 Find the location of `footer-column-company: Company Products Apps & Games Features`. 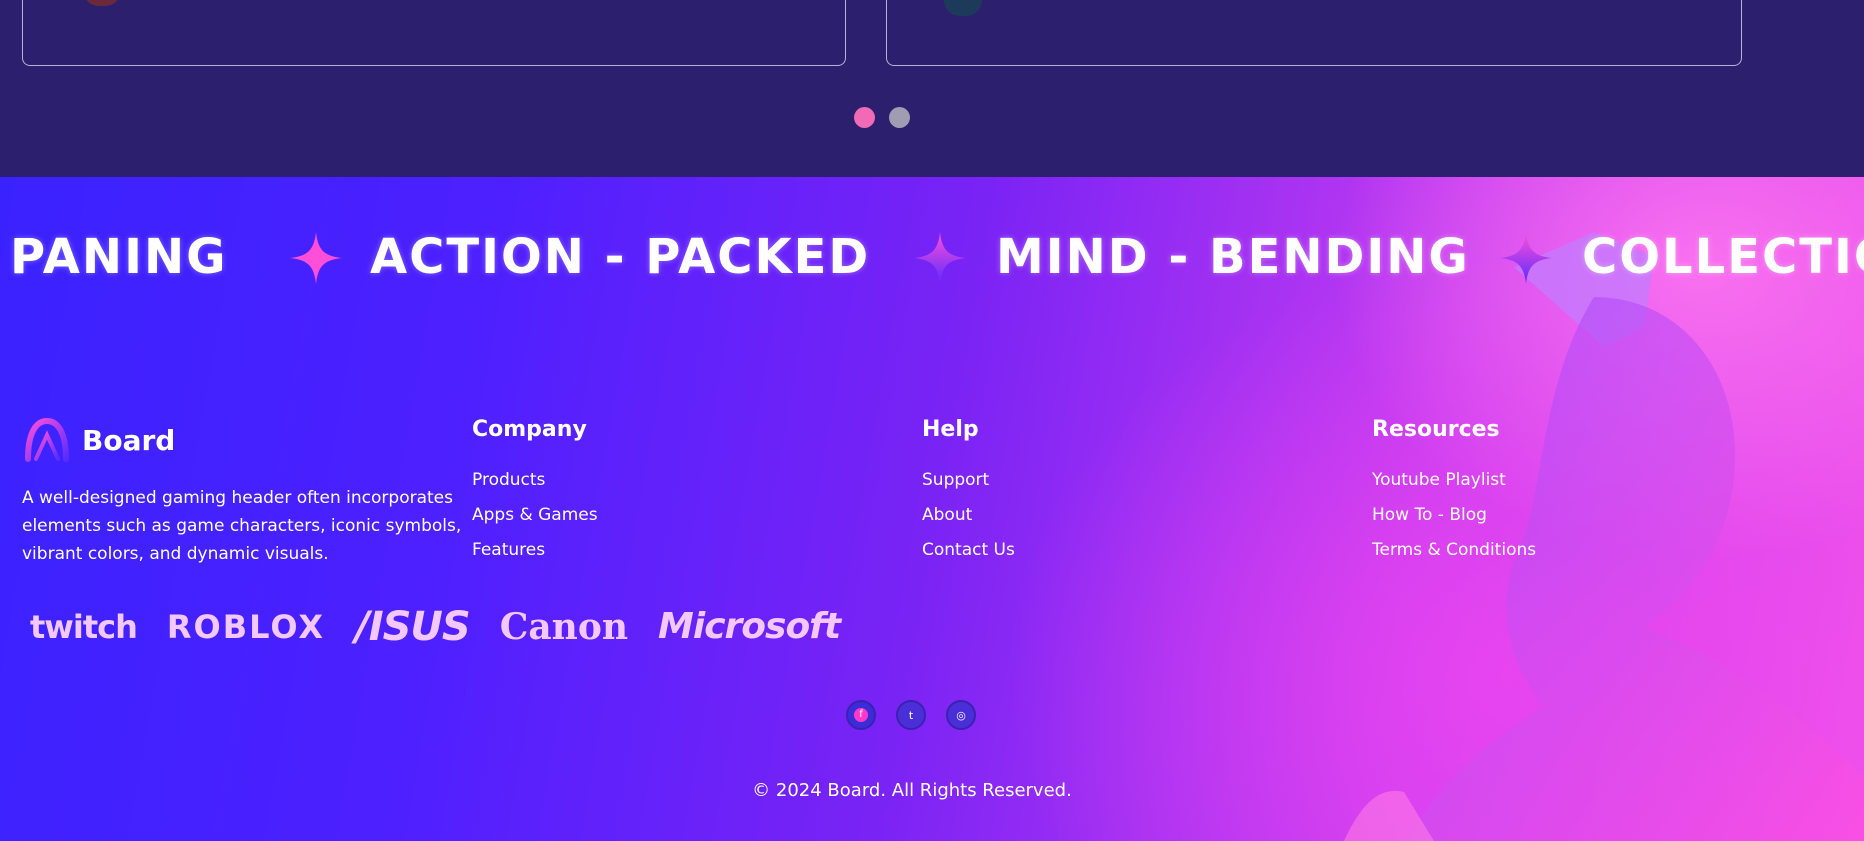

footer-column-company: Company Products Apps & Games Features is located at coordinates (535, 491).